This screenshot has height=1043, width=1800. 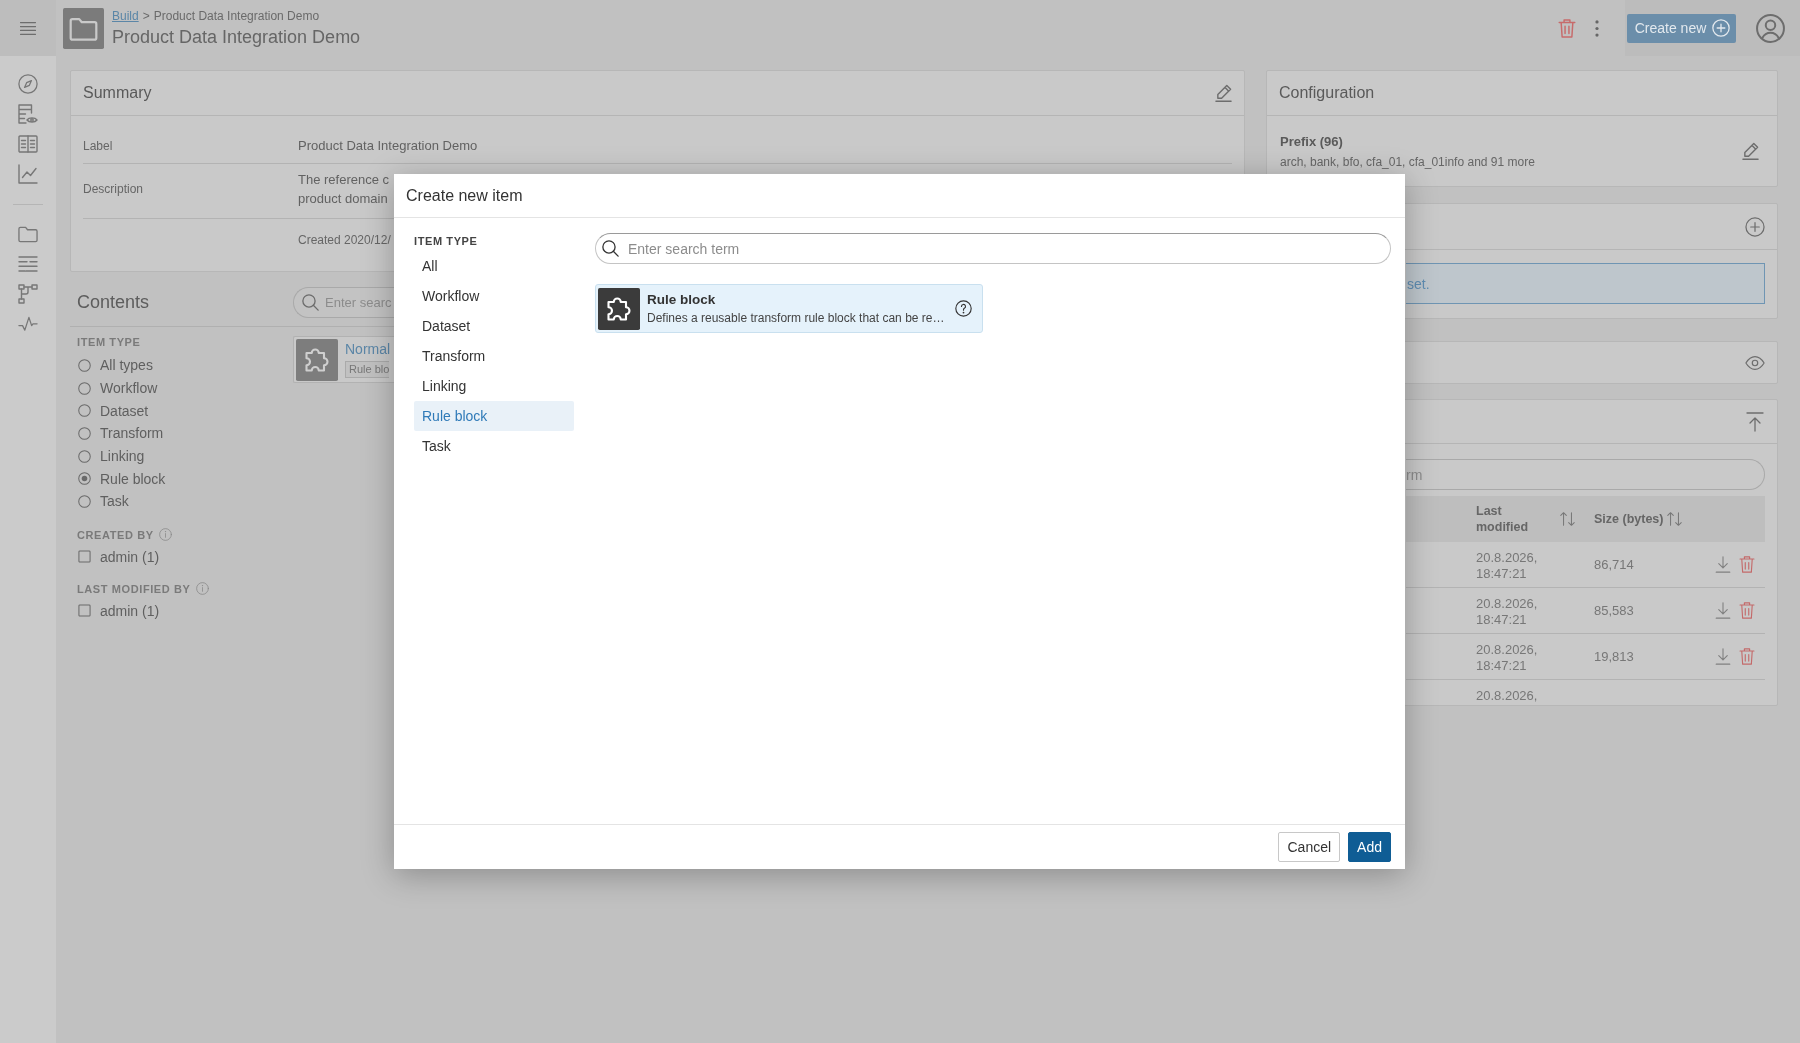 I want to click on menu-icon, so click(x=28, y=28).